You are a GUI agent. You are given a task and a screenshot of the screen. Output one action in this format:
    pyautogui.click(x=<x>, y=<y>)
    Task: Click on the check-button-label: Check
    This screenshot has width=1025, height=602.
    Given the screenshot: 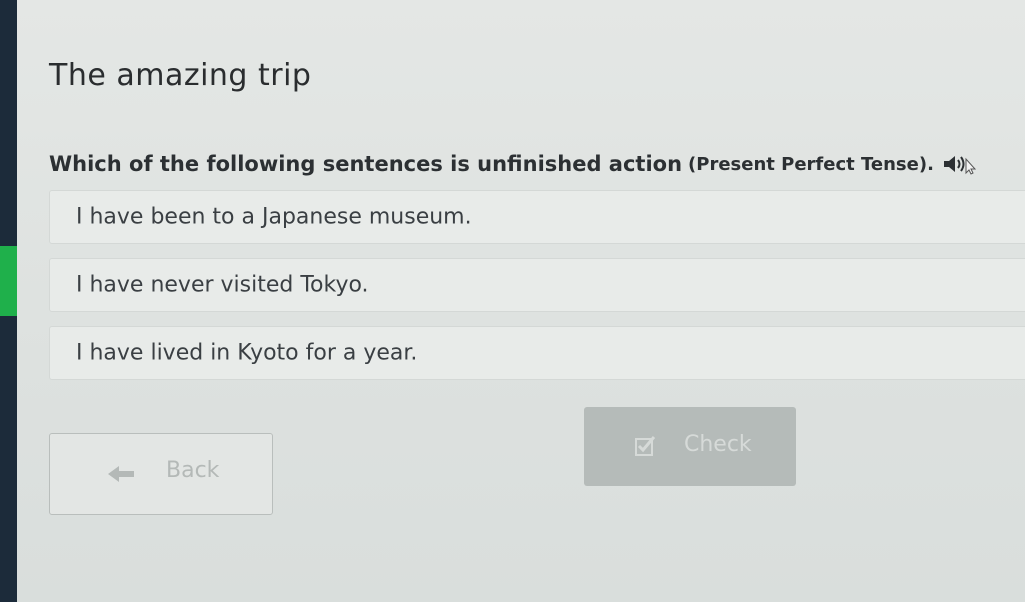 What is the action you would take?
    pyautogui.click(x=718, y=444)
    